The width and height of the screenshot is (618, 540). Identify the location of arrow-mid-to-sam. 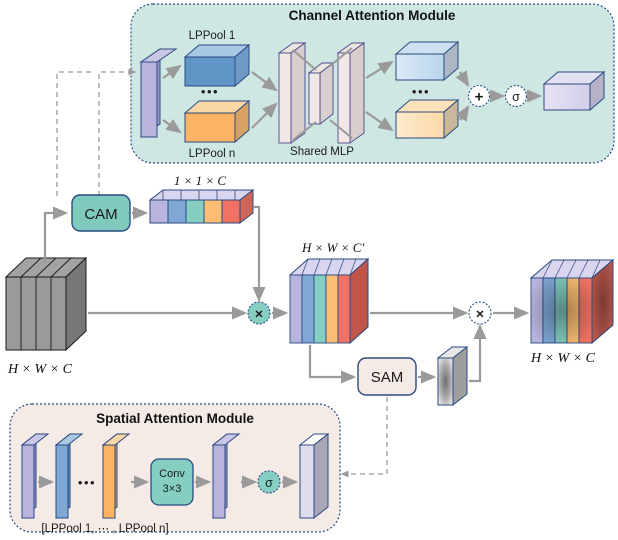
(332, 364).